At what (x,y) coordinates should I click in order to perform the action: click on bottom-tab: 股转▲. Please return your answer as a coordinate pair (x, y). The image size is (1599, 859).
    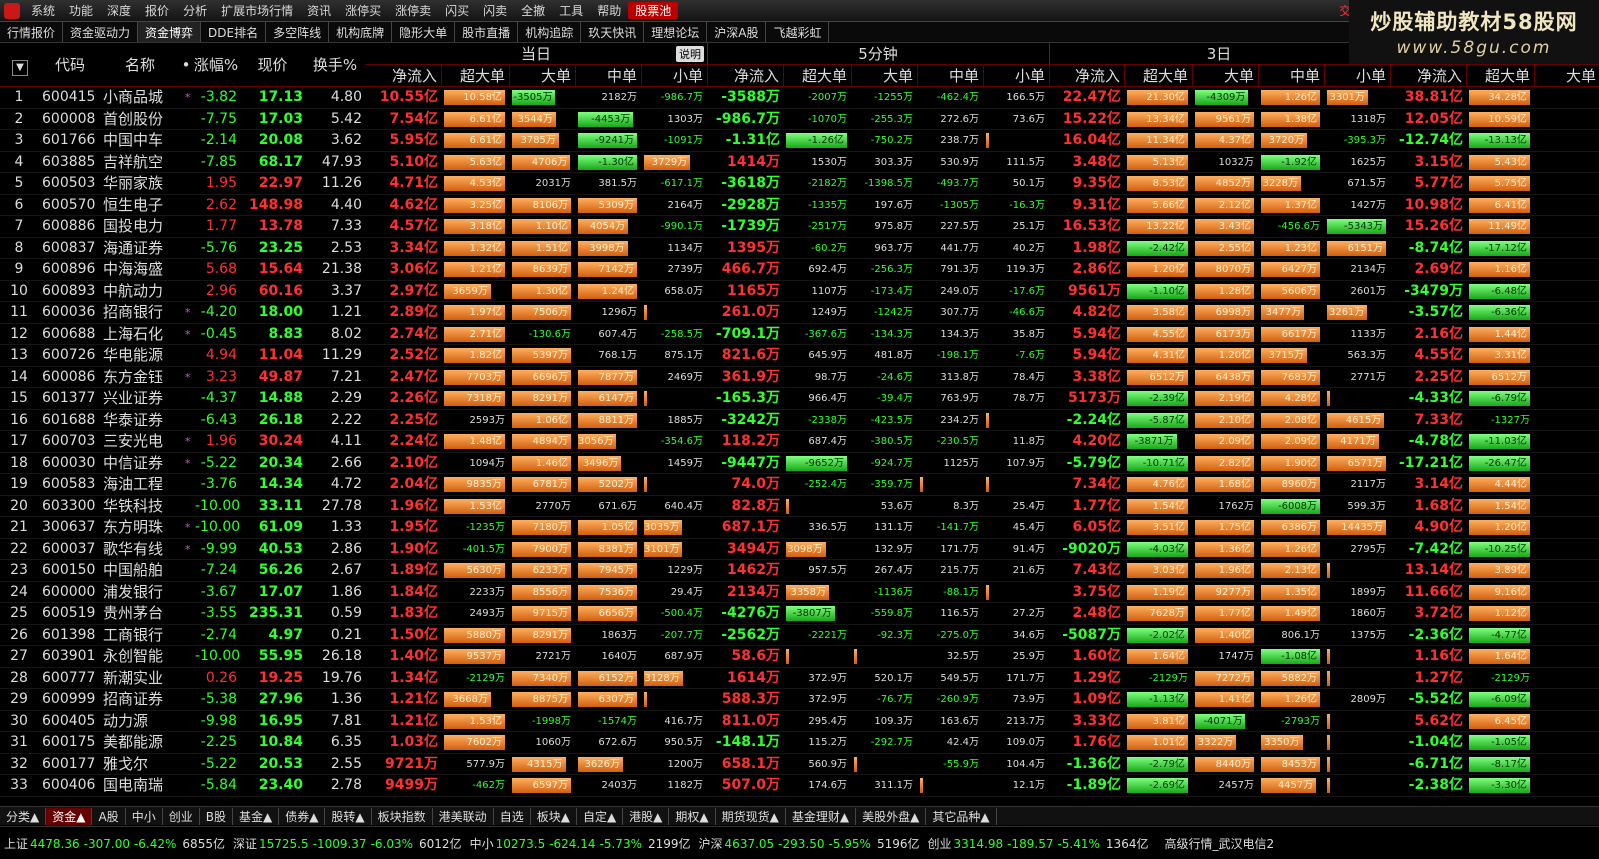
    Looking at the image, I should click on (348, 816).